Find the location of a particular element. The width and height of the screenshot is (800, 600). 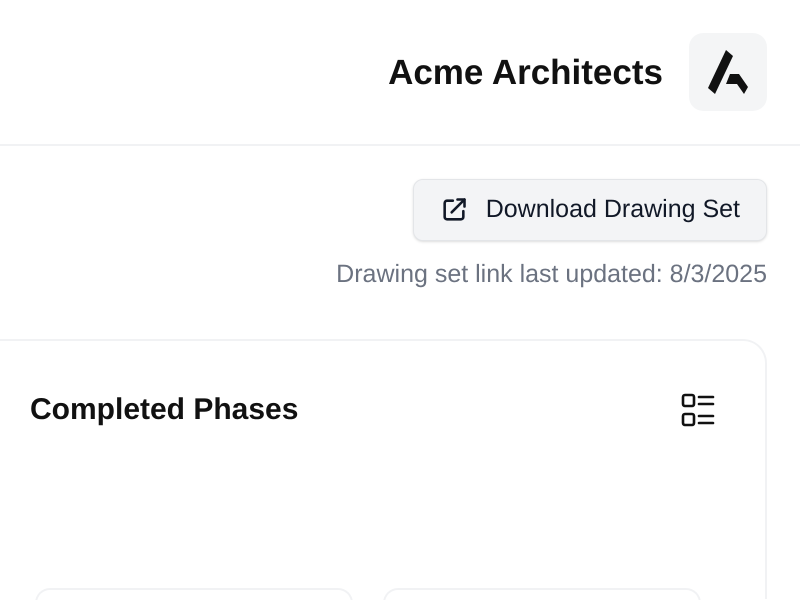

section-title: Completed Phases is located at coordinates (164, 410).